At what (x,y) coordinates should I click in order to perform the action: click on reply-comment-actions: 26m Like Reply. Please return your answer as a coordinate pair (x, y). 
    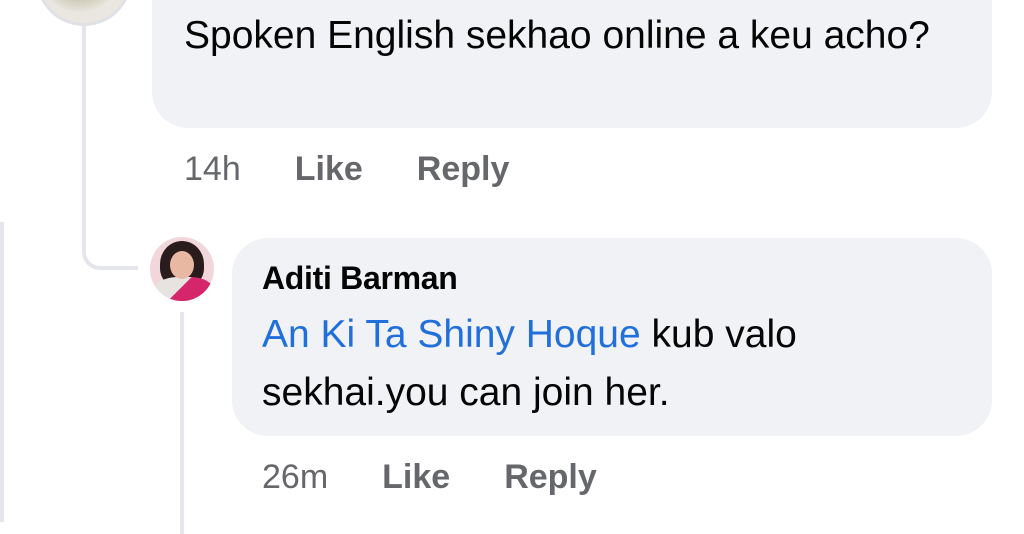
    Looking at the image, I should click on (429, 477).